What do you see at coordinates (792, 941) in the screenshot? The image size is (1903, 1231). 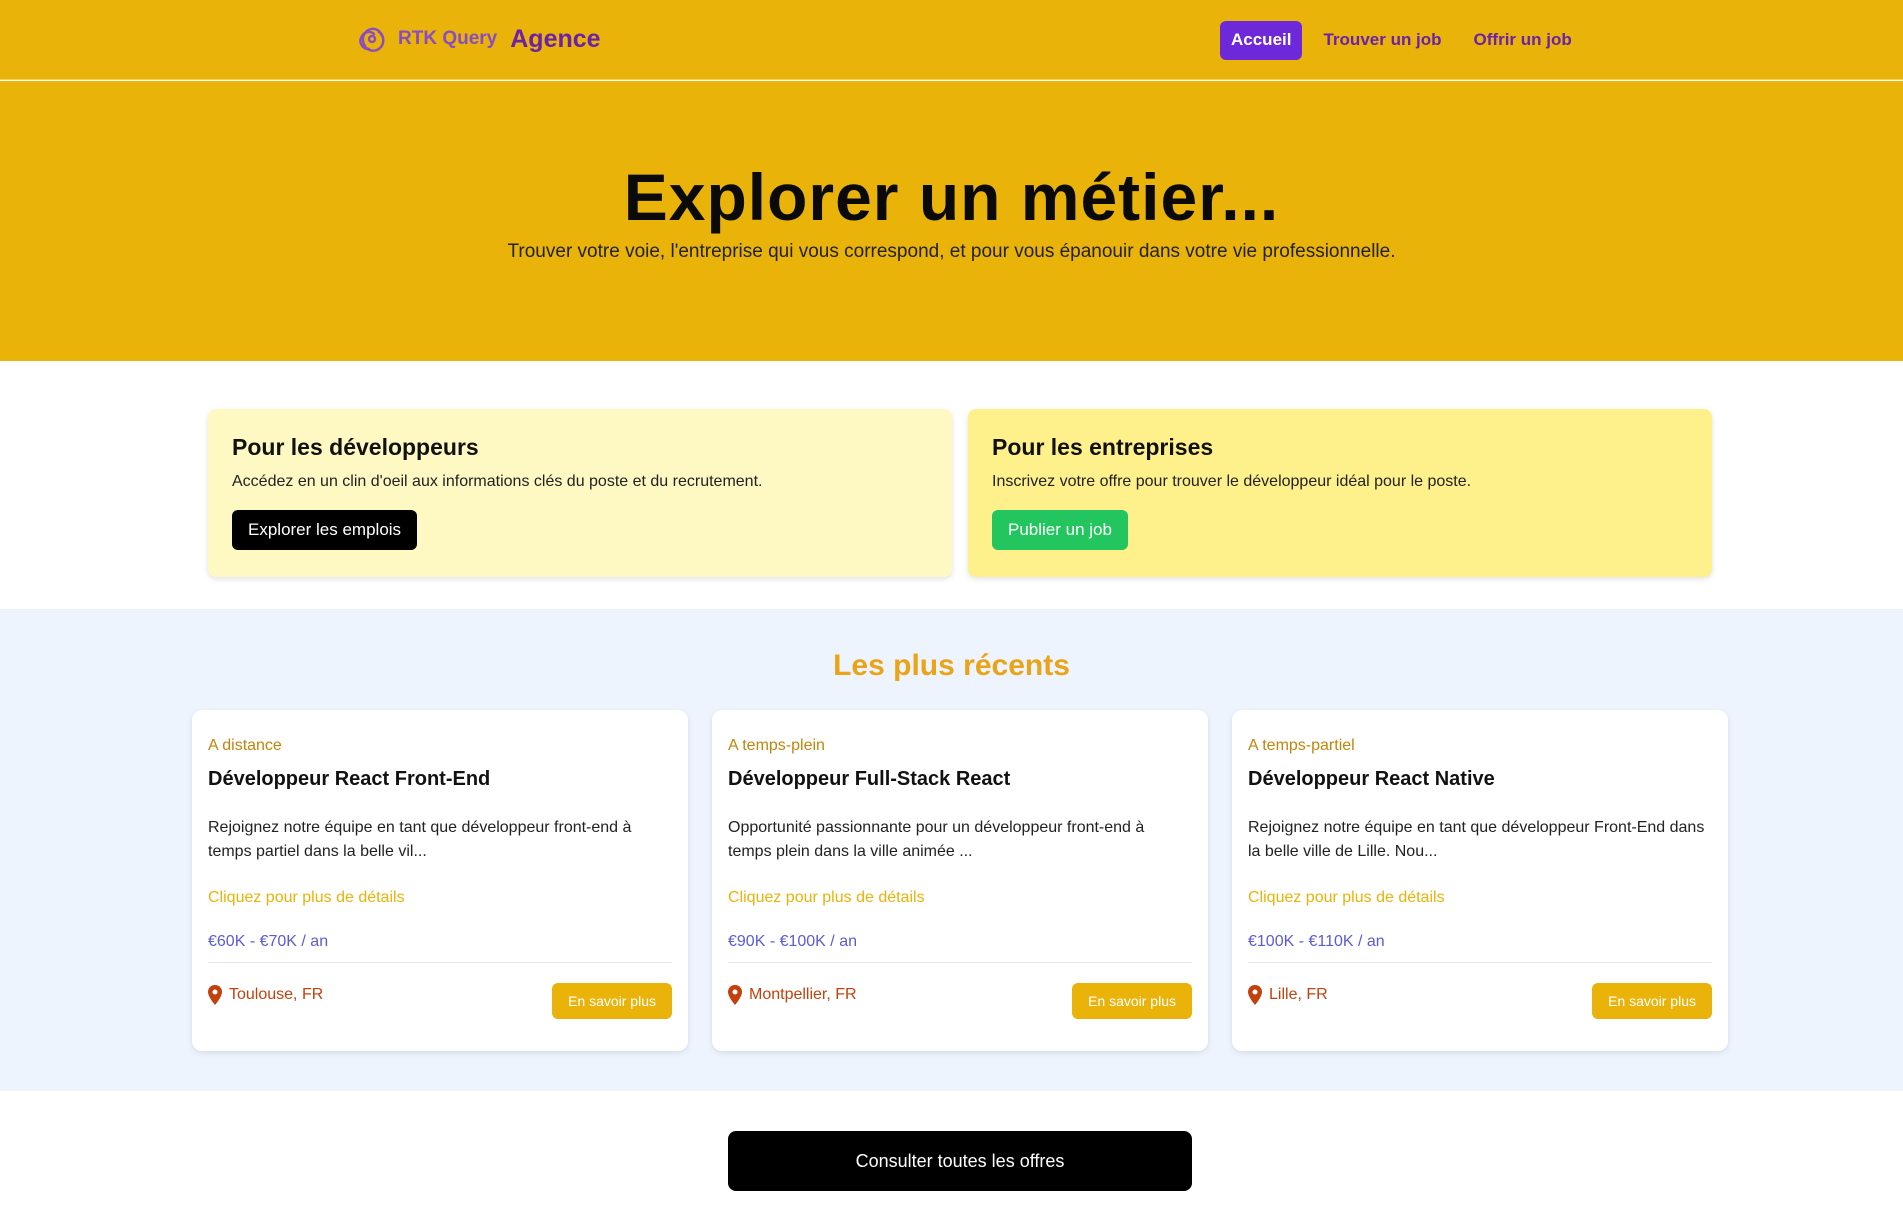 I see `job-salary: €90K - €100K / an` at bounding box center [792, 941].